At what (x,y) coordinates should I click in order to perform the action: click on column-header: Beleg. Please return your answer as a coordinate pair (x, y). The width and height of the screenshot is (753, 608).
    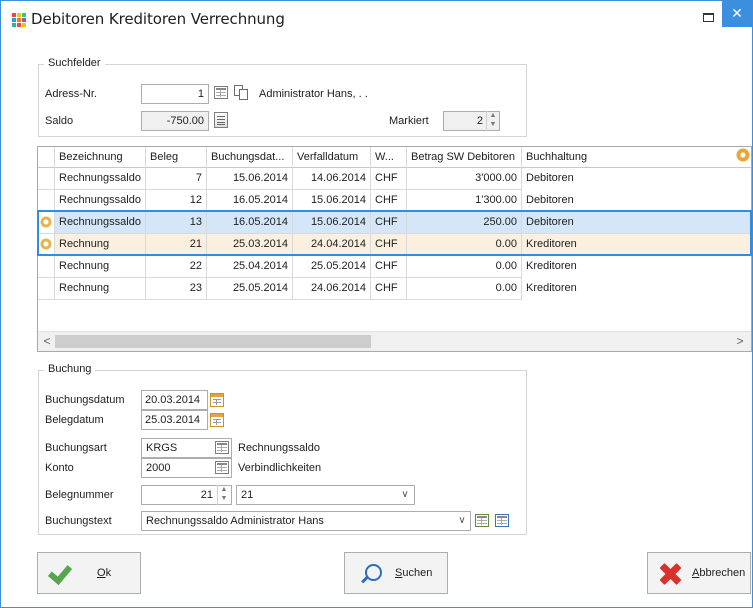
    Looking at the image, I should click on (176, 157).